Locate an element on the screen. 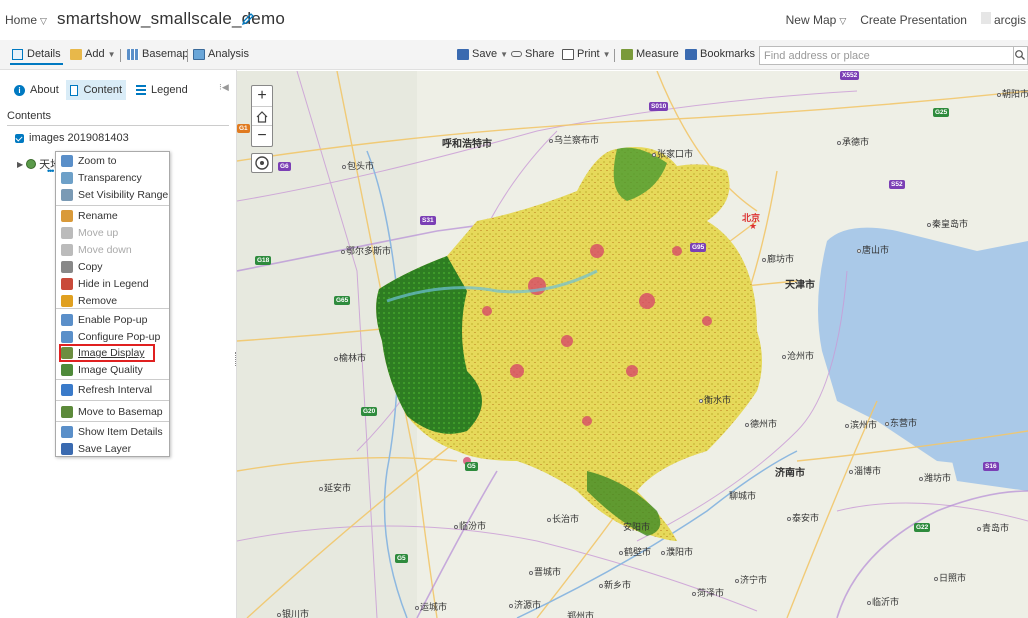 Image resolution: width=1028 pixels, height=618 pixels. measure-button: Measure is located at coordinates (650, 54).